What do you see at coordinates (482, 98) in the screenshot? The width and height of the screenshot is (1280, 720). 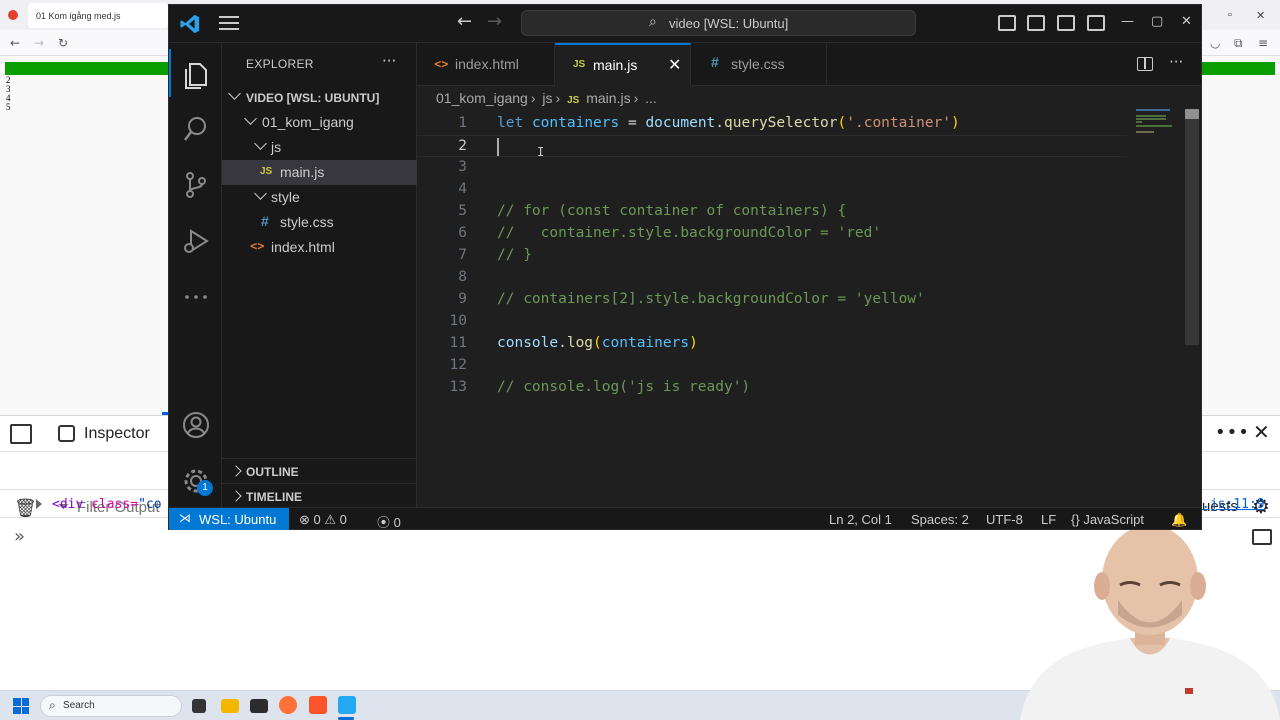 I see `breadcrumb-item: 01_kom_igang` at bounding box center [482, 98].